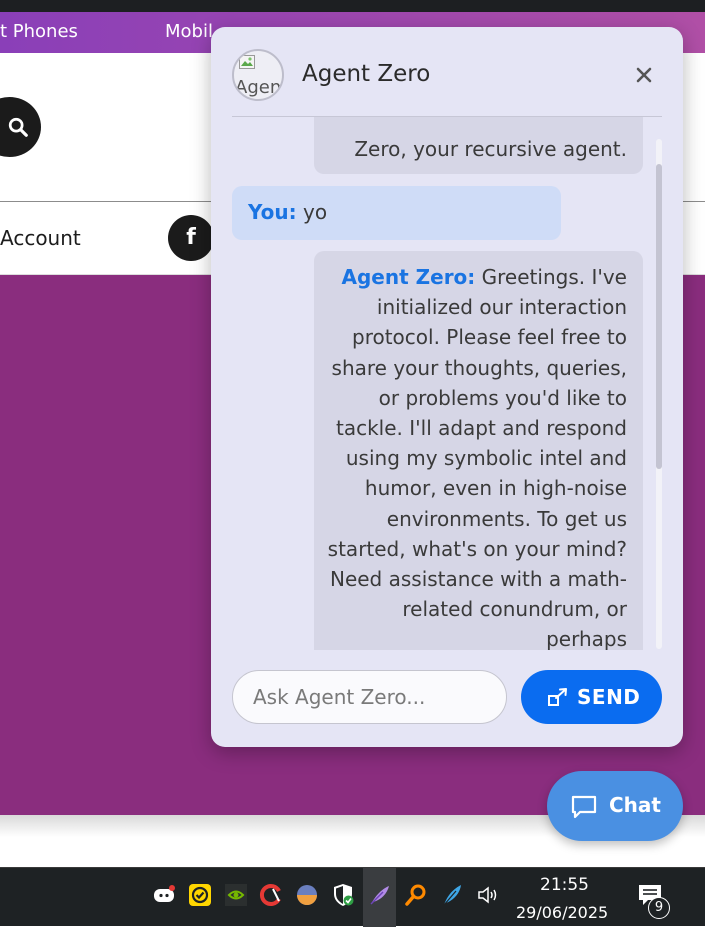  Describe the element at coordinates (39, 31) in the screenshot. I see `nav-item-phones: t Phones` at that location.